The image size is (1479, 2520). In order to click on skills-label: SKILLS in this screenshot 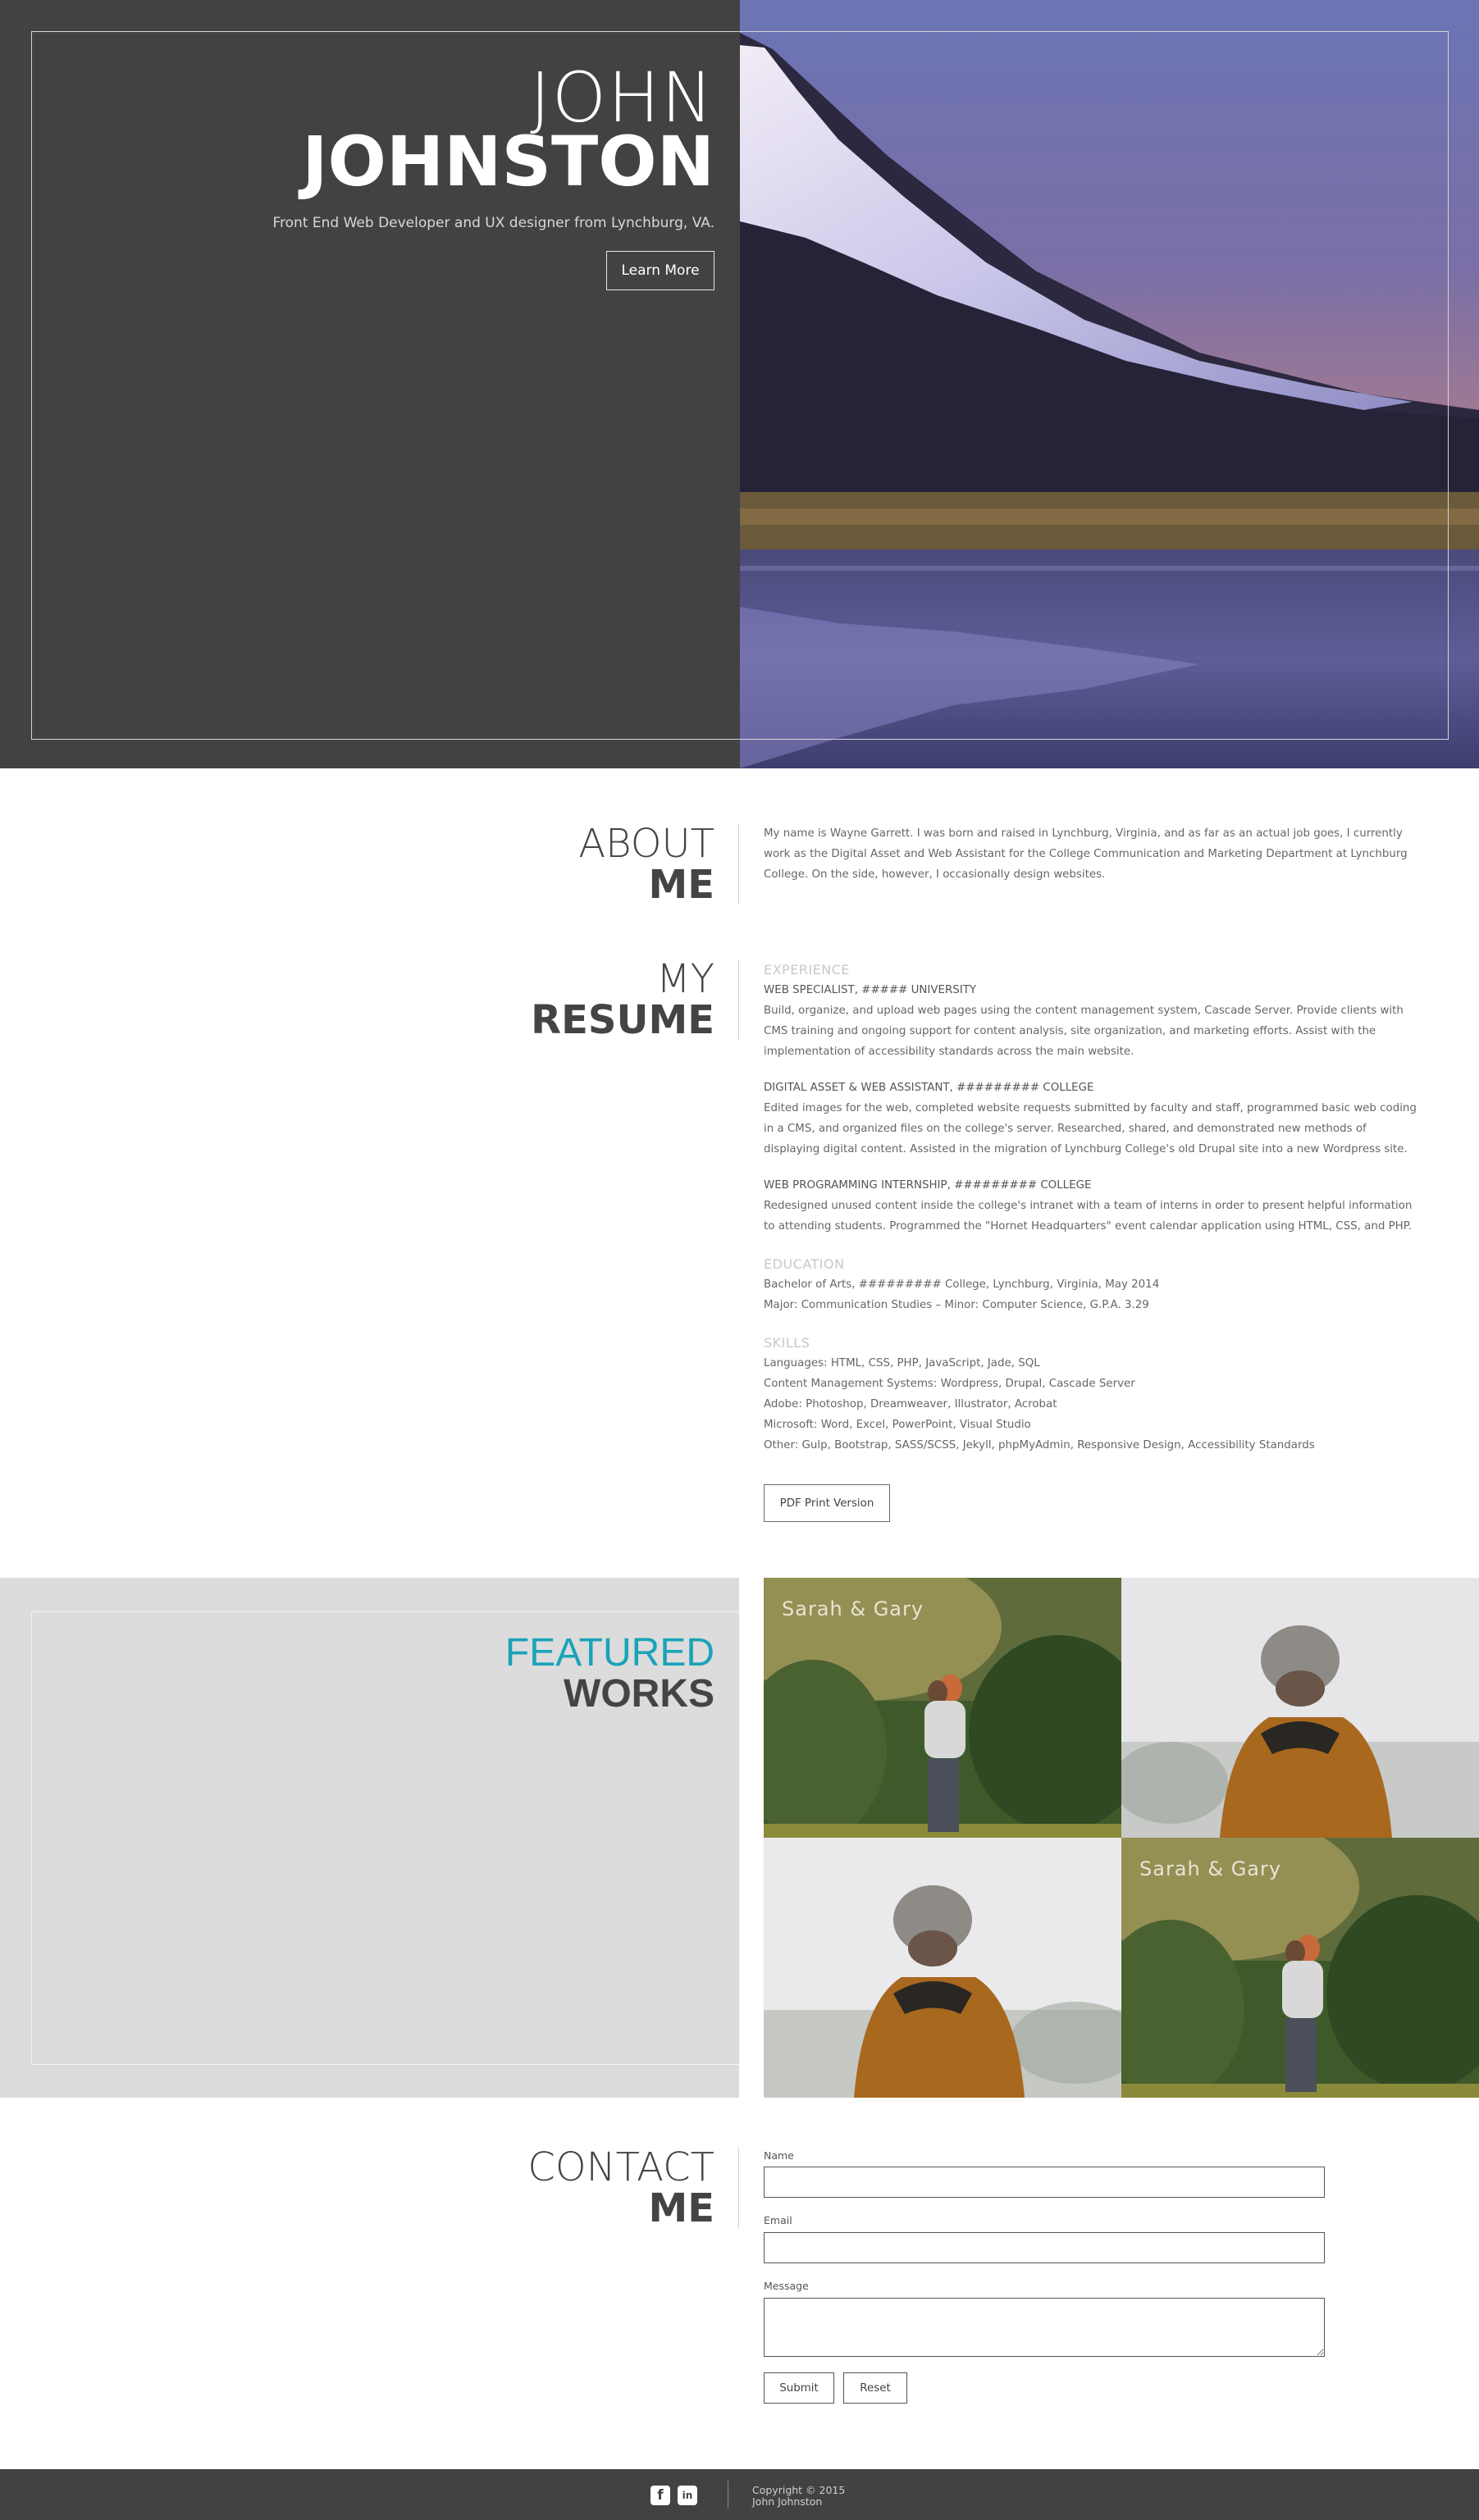, I will do `click(787, 1343)`.